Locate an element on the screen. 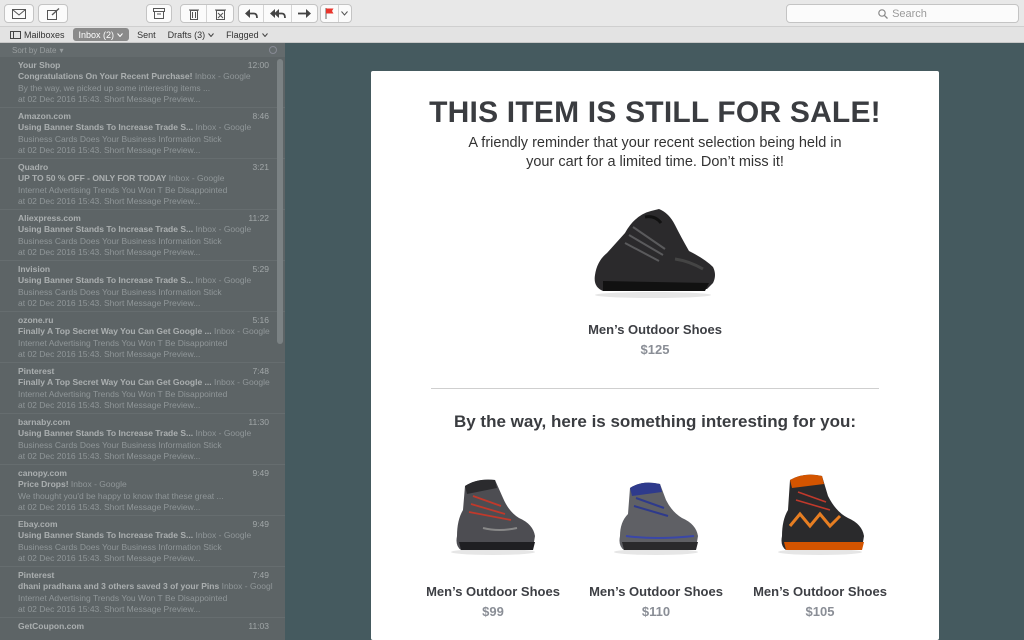 The image size is (1024, 640). recommendation-item: Men’s Outdoor Shoes $110 is located at coordinates (656, 542).